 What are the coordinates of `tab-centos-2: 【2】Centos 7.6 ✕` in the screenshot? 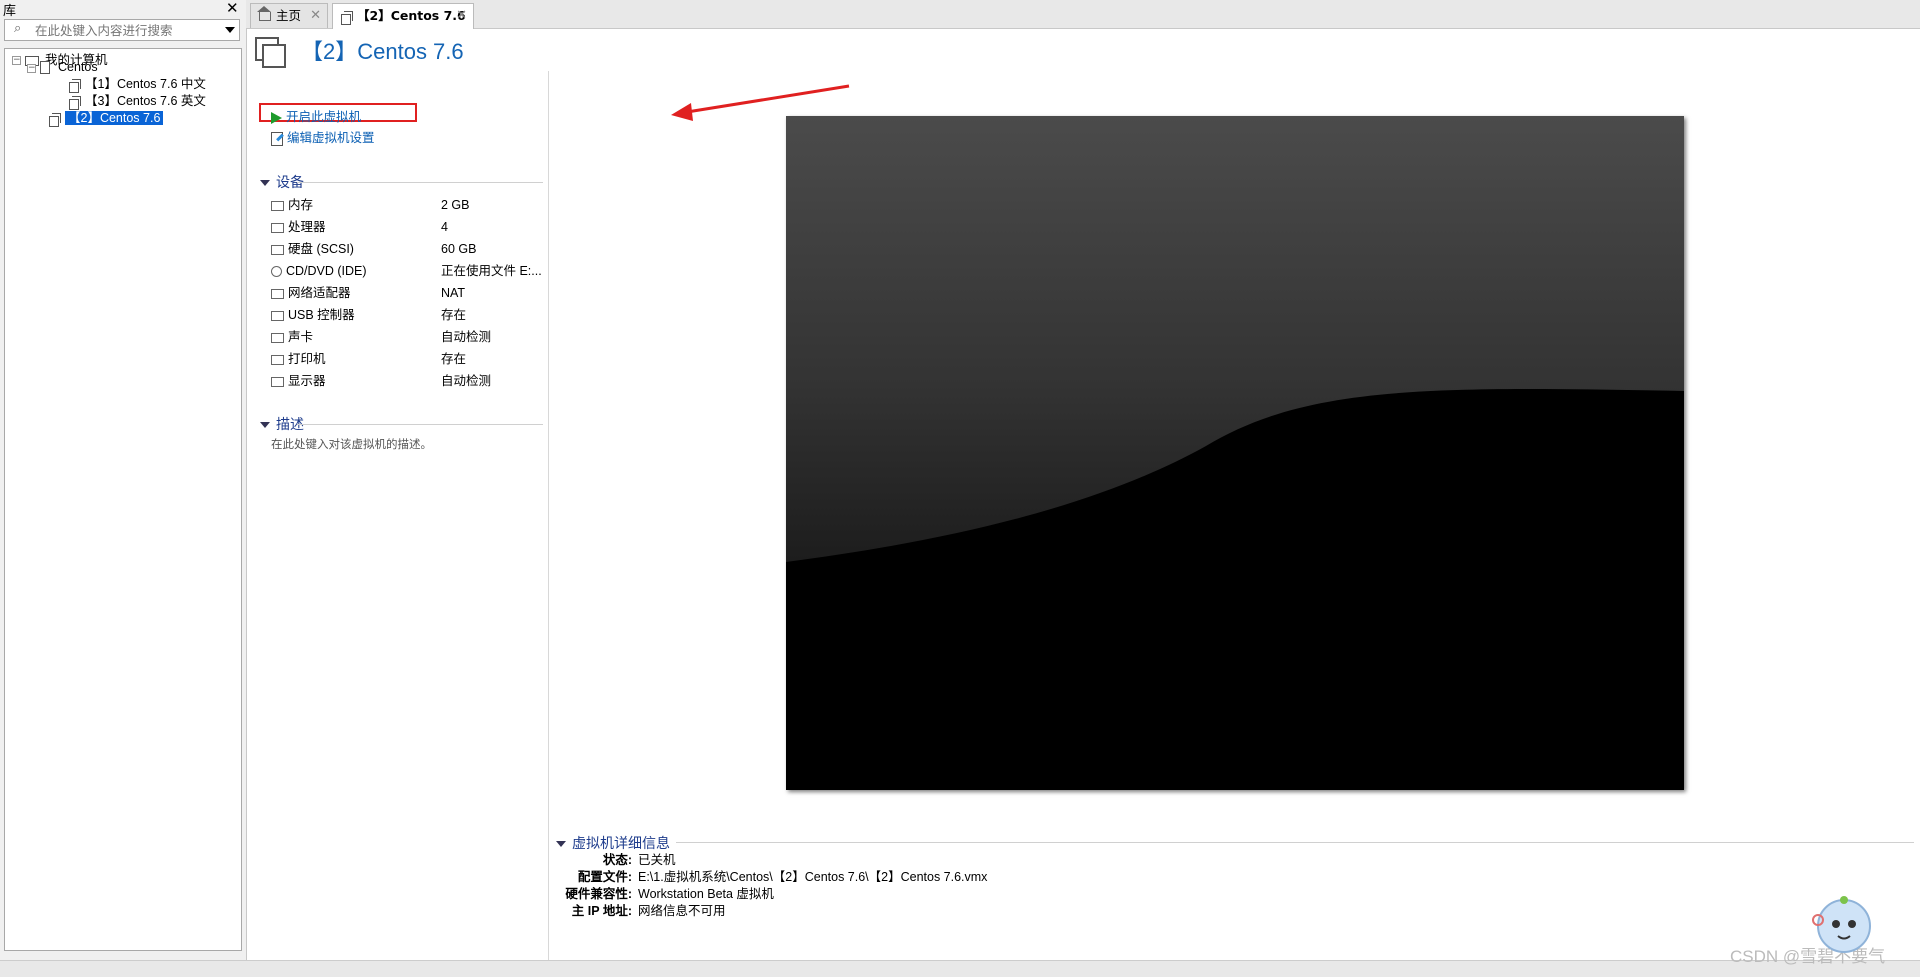 It's located at (403, 16).